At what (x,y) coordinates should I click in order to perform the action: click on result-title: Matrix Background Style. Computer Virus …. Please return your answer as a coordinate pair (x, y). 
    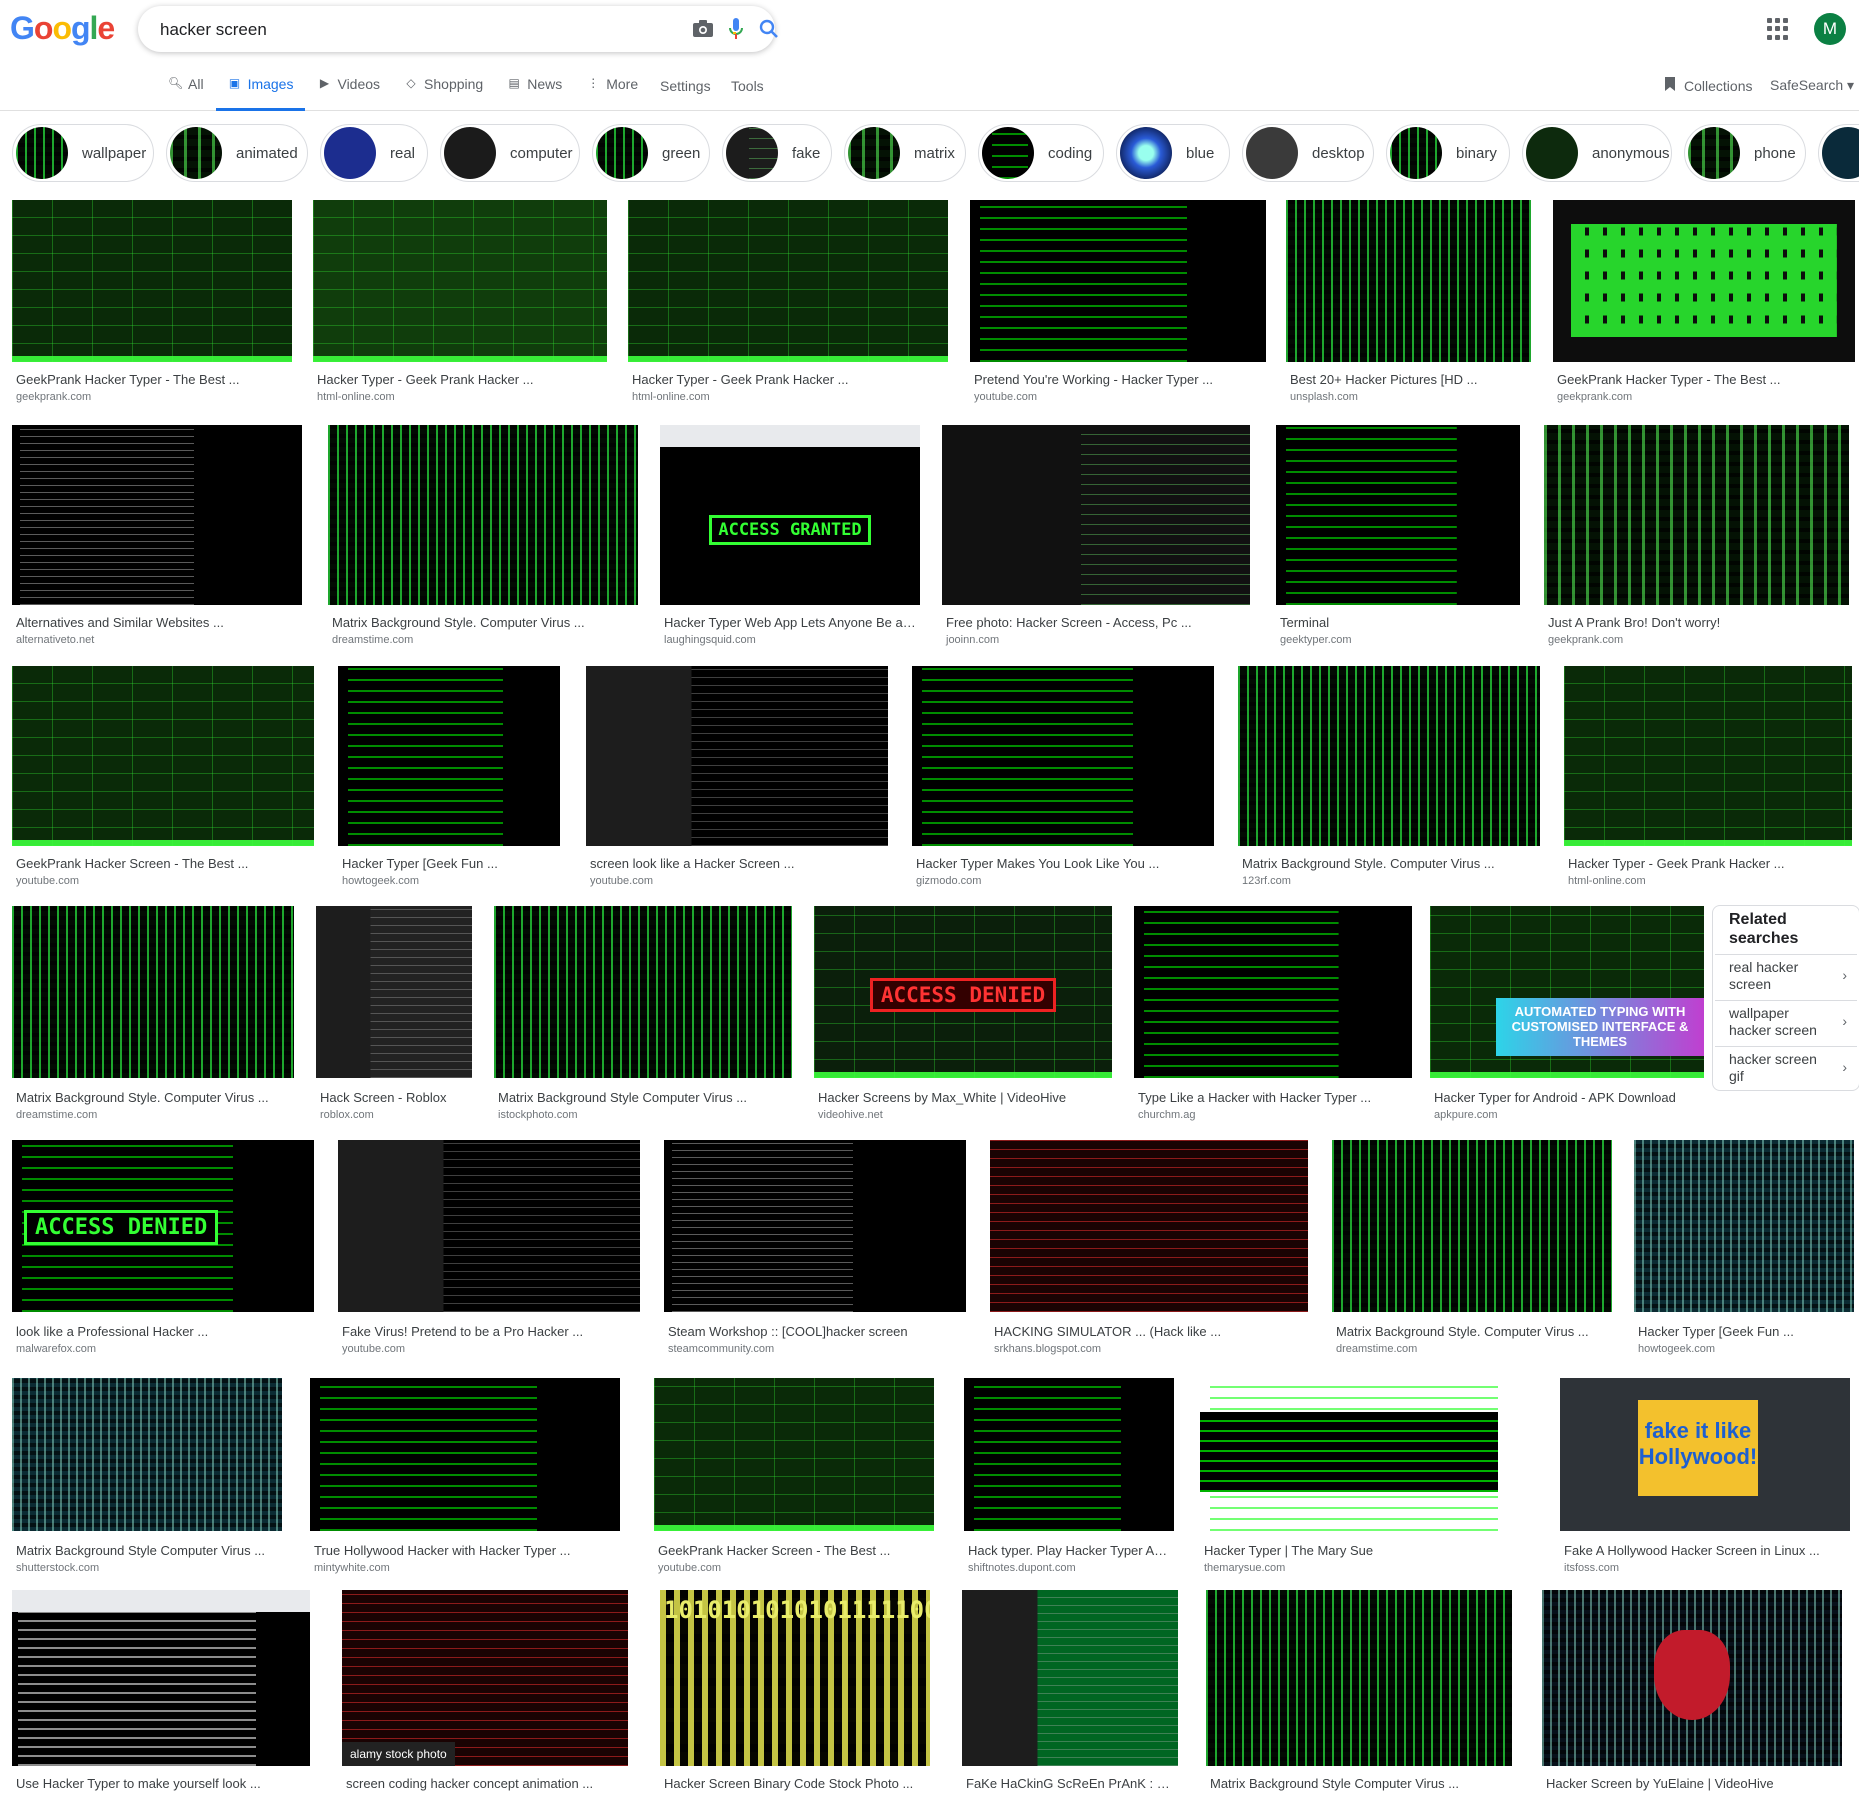
    Looking at the image, I should click on (483, 622).